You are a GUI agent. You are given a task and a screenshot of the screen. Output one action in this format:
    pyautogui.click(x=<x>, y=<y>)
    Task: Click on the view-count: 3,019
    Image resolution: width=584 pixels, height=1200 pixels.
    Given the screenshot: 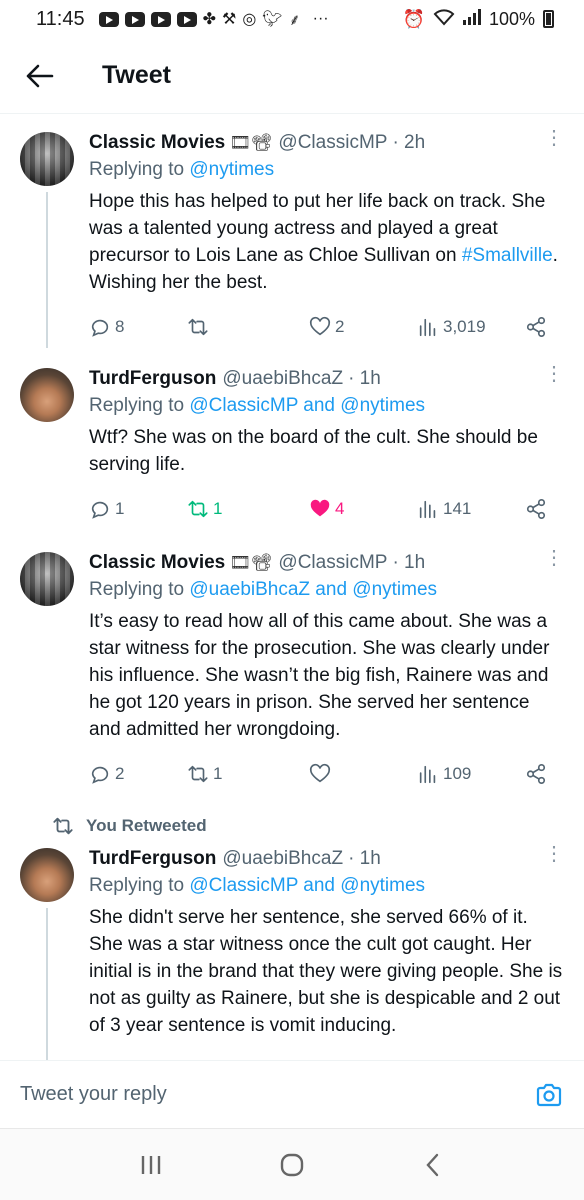 What is the action you would take?
    pyautogui.click(x=464, y=326)
    